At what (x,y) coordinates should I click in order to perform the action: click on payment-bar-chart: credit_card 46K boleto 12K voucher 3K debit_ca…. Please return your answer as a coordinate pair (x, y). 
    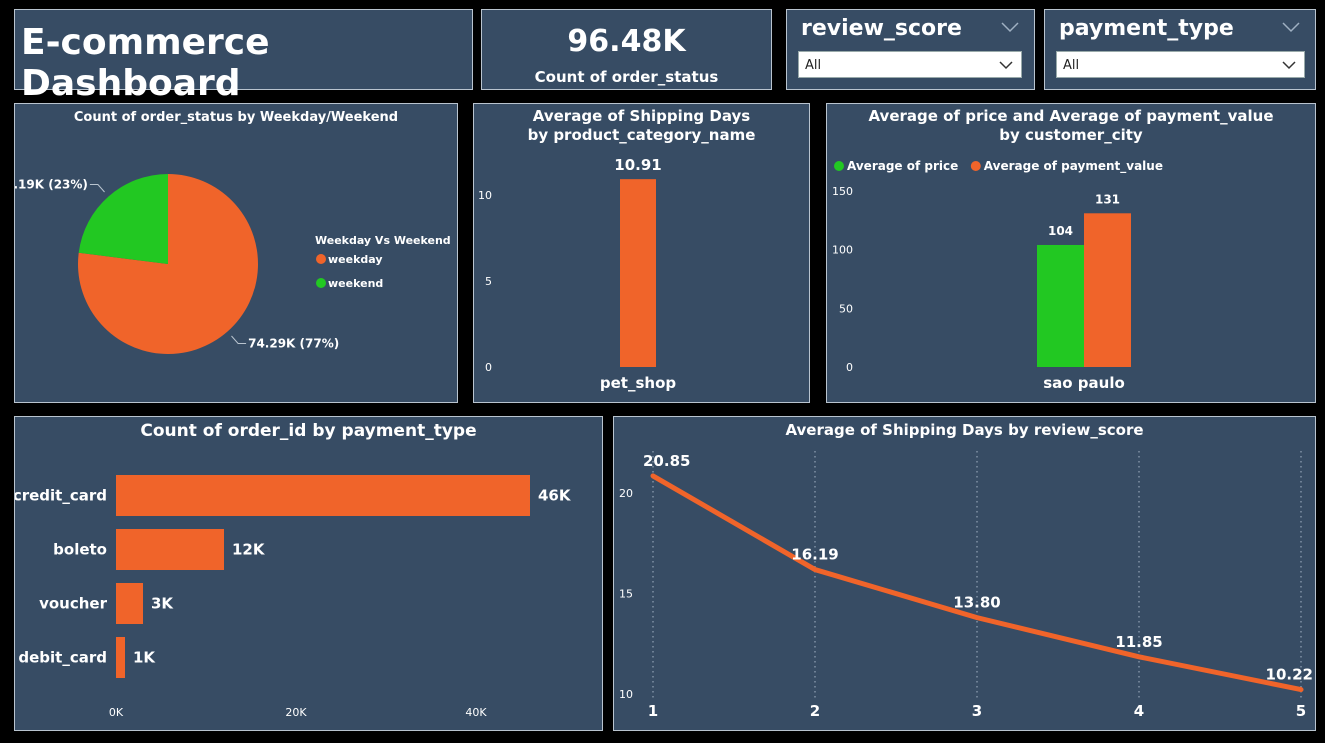
    Looking at the image, I should click on (293, 597).